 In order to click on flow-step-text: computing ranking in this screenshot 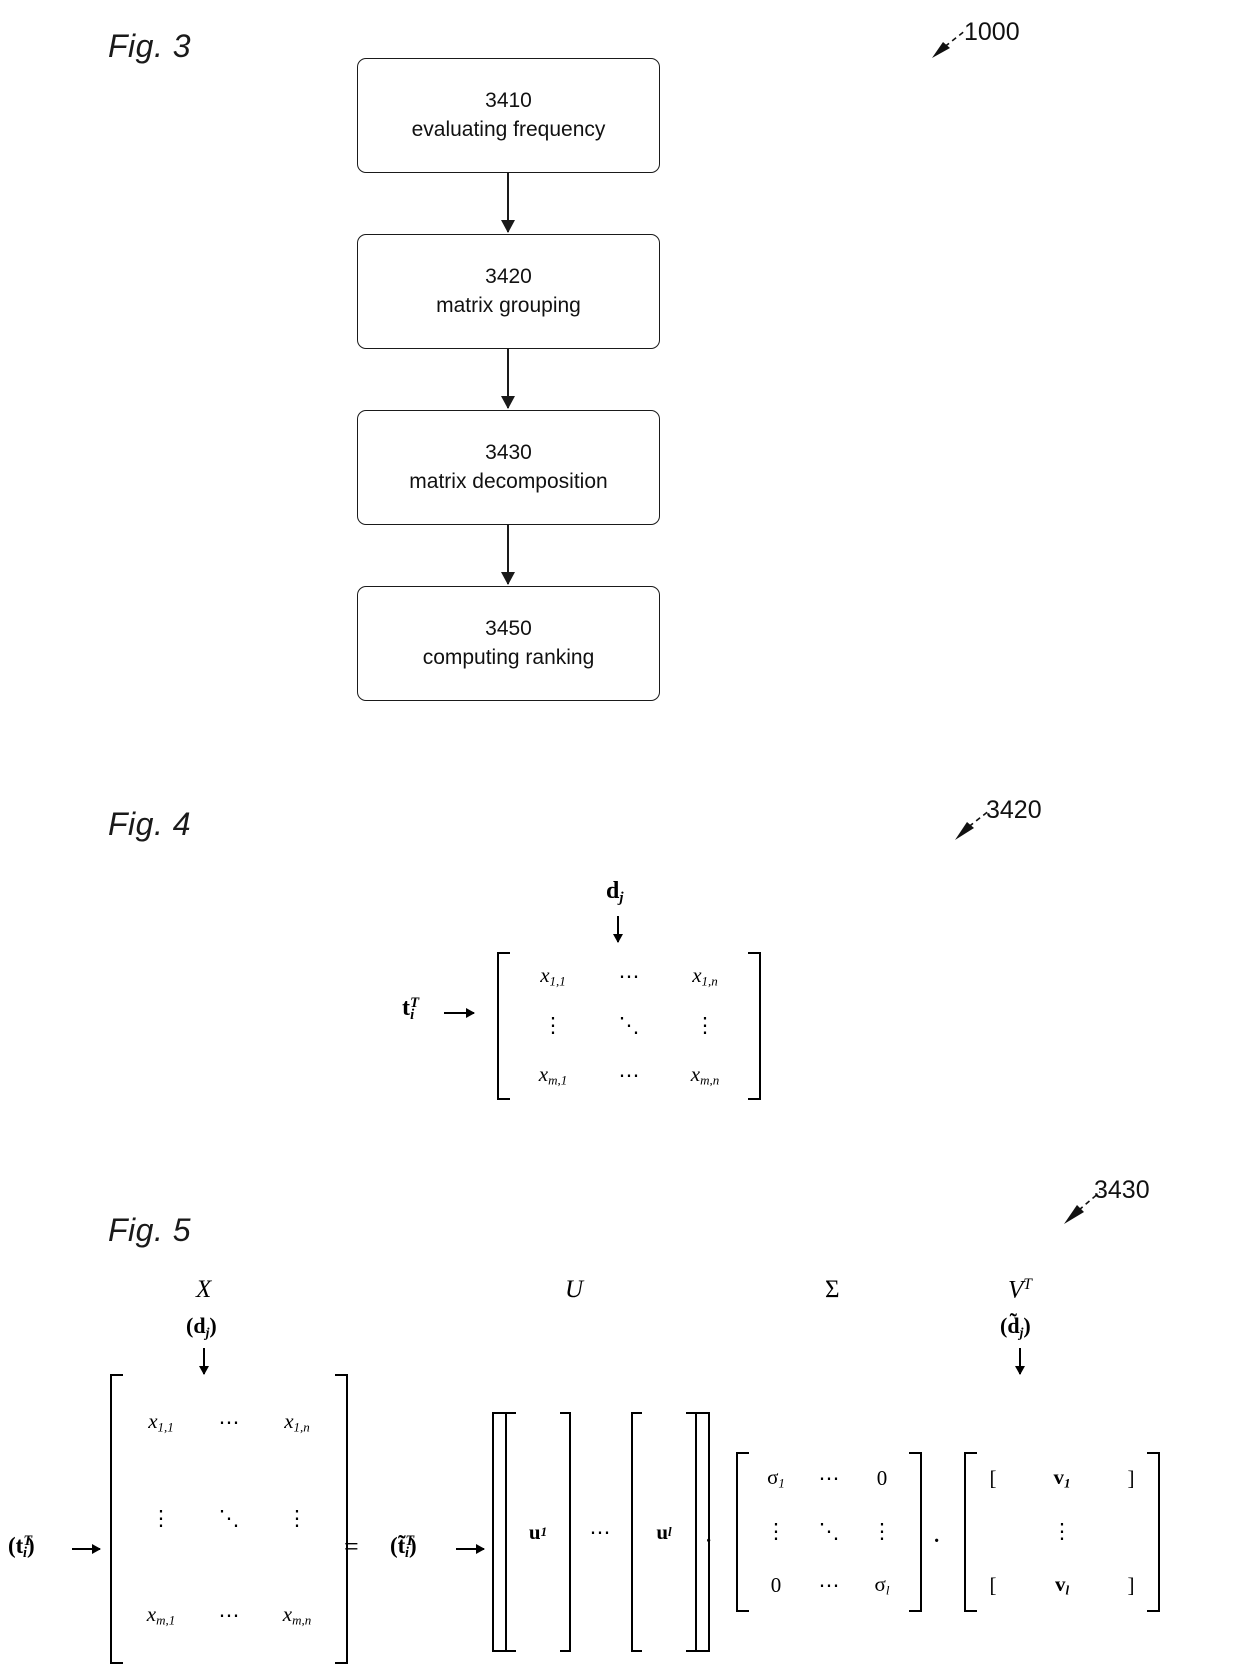, I will do `click(508, 657)`.